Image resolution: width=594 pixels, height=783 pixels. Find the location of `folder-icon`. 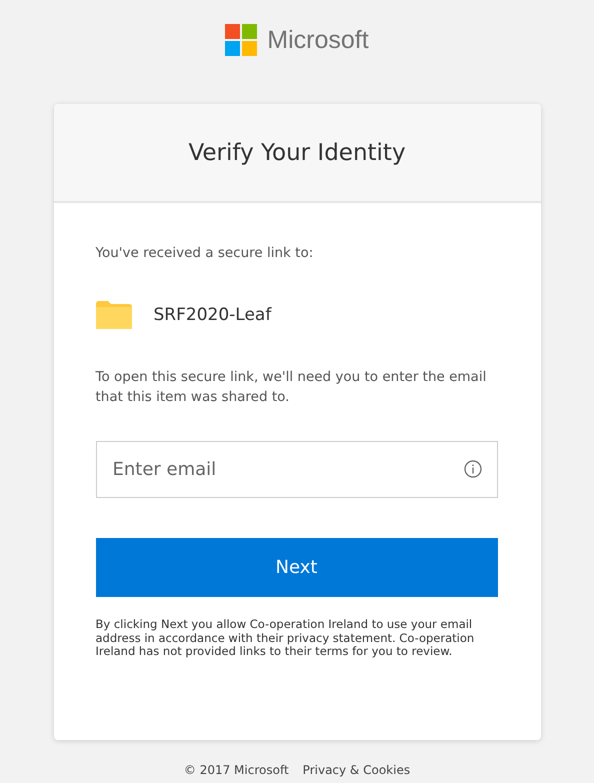

folder-icon is located at coordinates (114, 315).